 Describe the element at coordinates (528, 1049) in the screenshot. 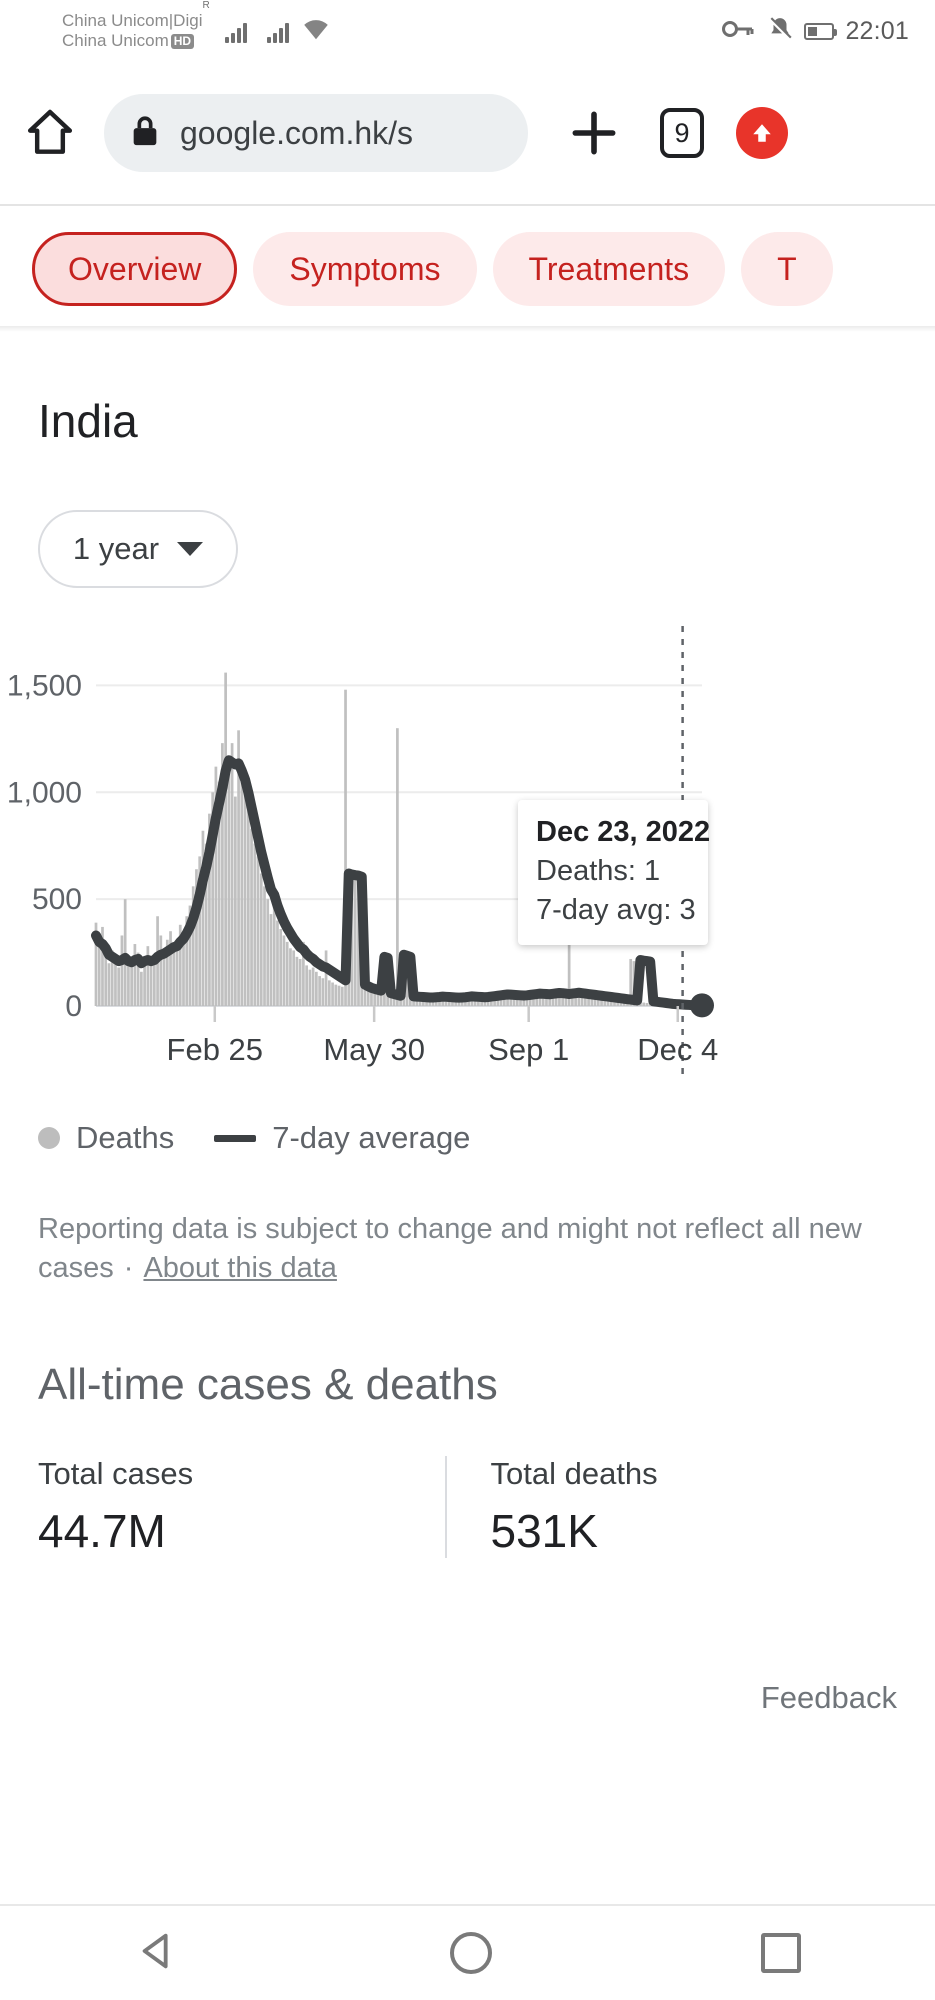

I see `svg-text: Sep 1` at that location.